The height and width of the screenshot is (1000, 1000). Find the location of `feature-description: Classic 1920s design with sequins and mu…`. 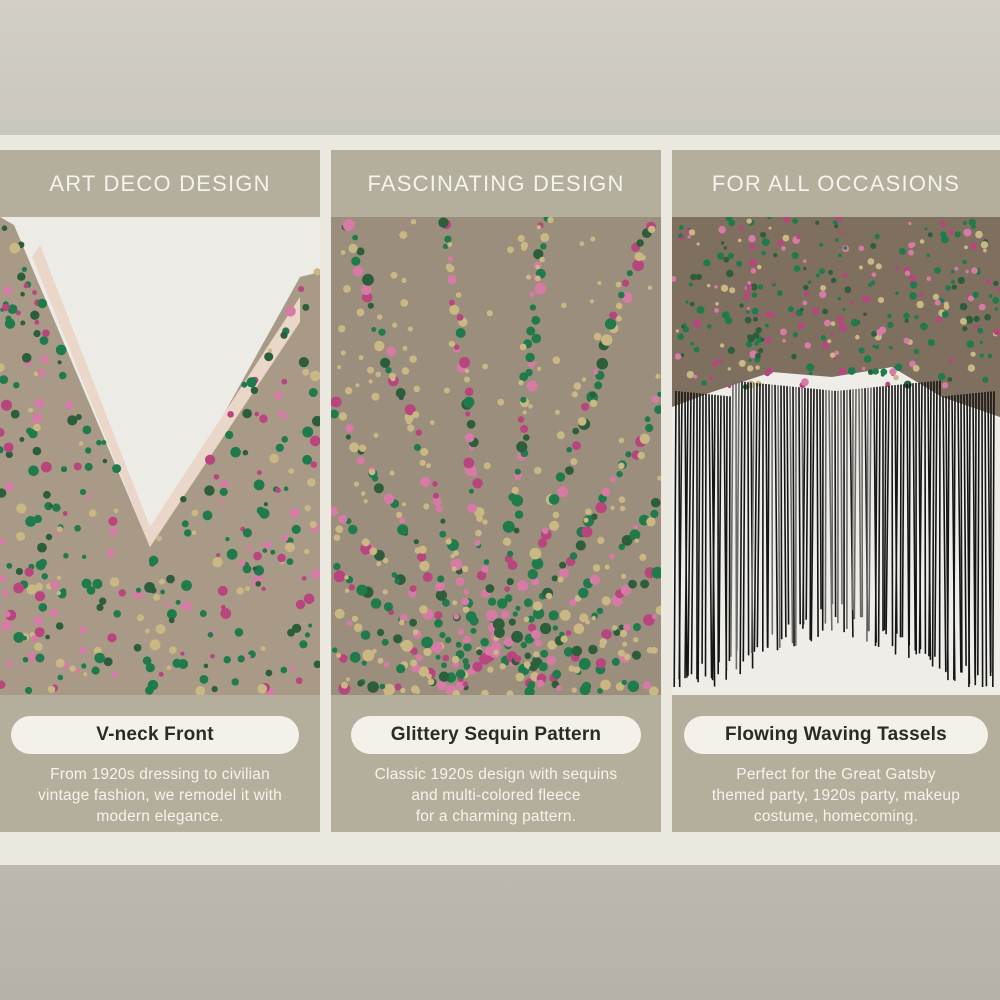

feature-description: Classic 1920s design with sequins and mu… is located at coordinates (496, 795).